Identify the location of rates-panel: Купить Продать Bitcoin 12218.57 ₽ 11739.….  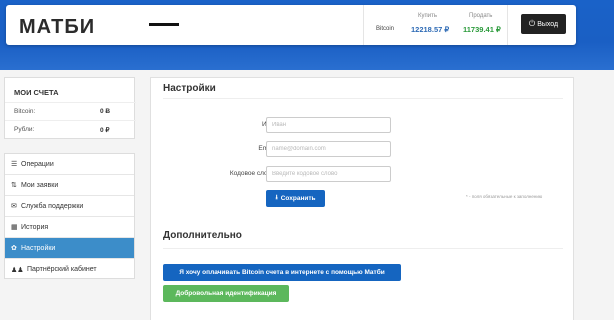
(435, 25).